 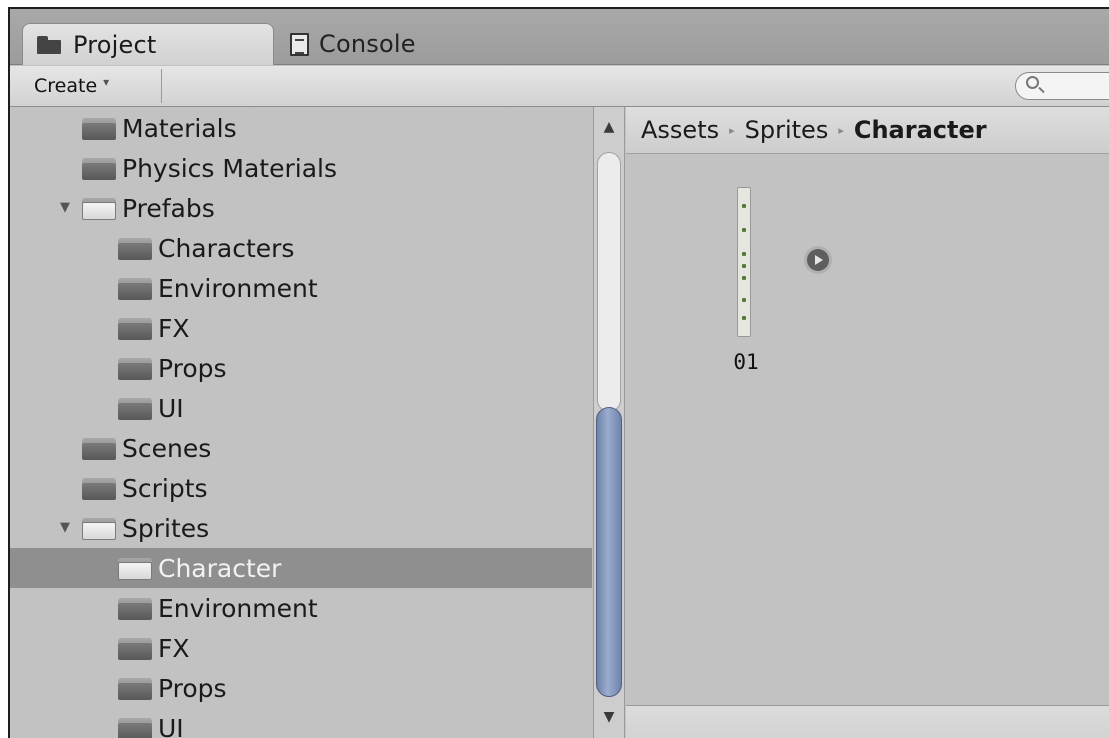 What do you see at coordinates (609, 717) in the screenshot?
I see `scroll-down-arrow-icon: ▼` at bounding box center [609, 717].